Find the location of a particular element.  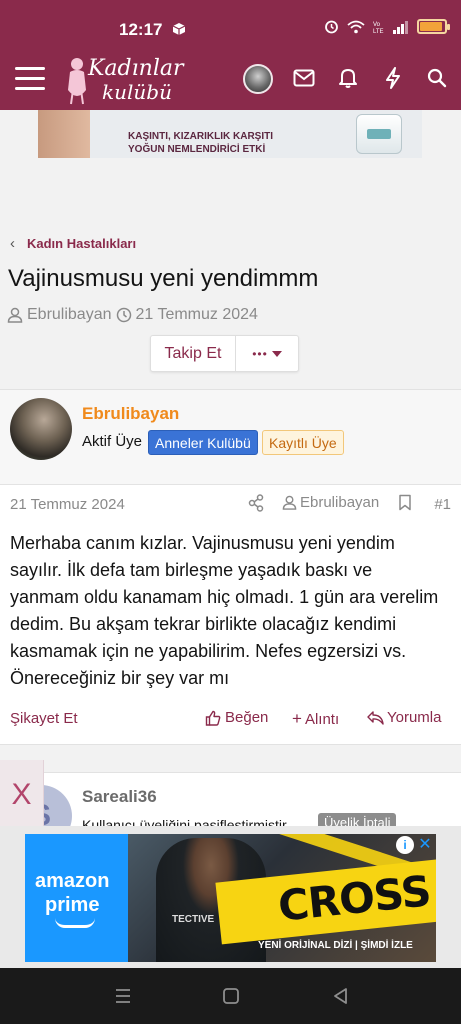

signal-icon is located at coordinates (400, 27).